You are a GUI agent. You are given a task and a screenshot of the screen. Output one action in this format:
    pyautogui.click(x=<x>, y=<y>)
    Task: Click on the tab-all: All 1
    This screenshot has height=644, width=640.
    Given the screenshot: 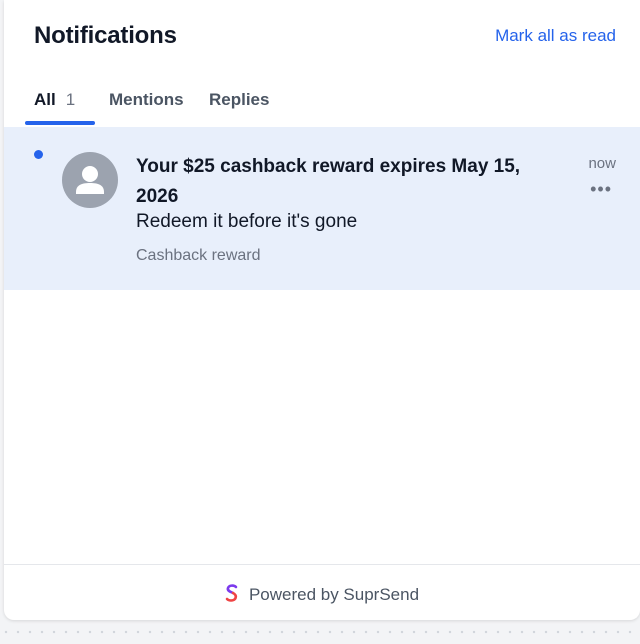 What is the action you would take?
    pyautogui.click(x=54, y=100)
    